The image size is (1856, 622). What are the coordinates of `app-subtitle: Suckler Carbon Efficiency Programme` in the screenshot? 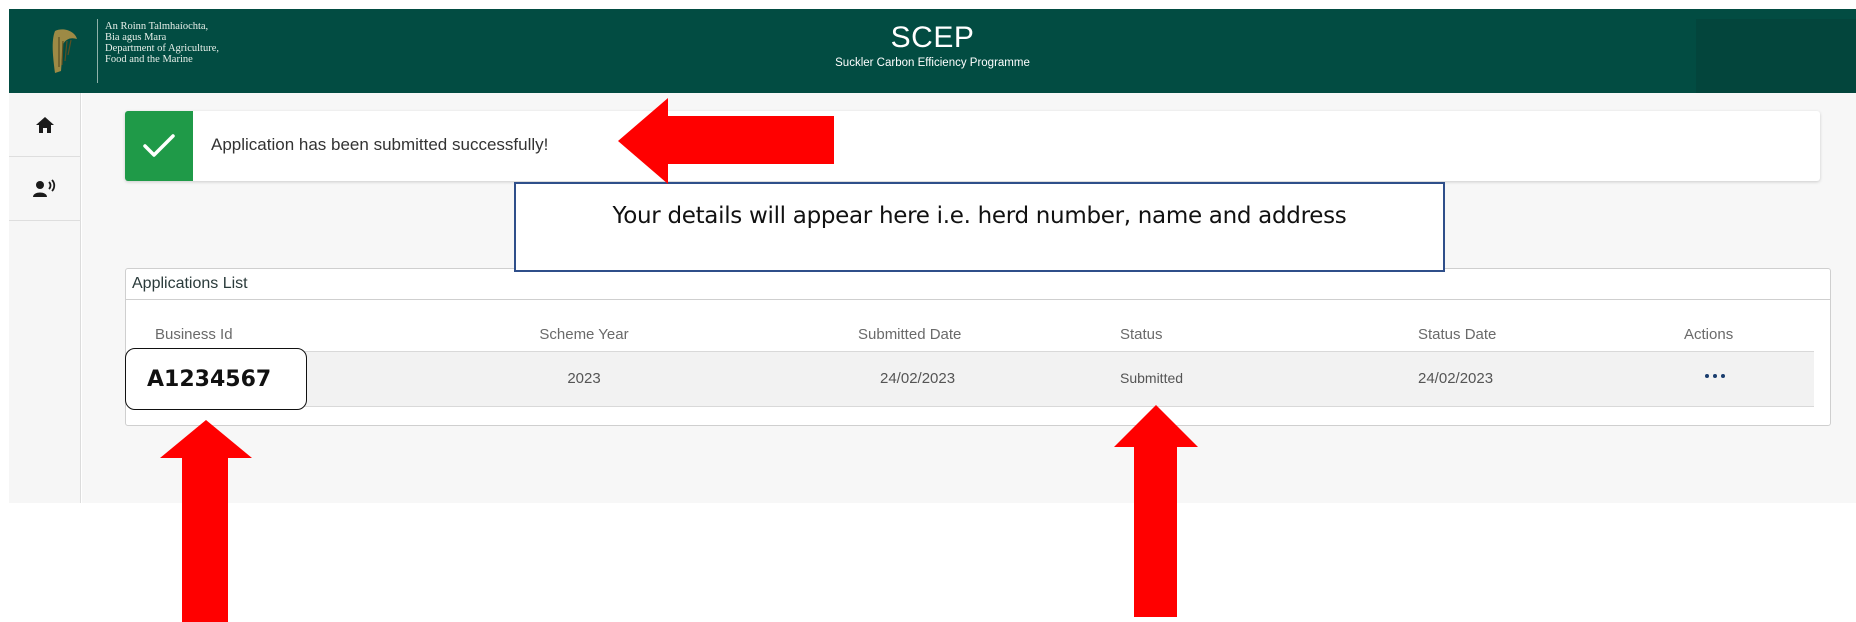 It's located at (932, 63).